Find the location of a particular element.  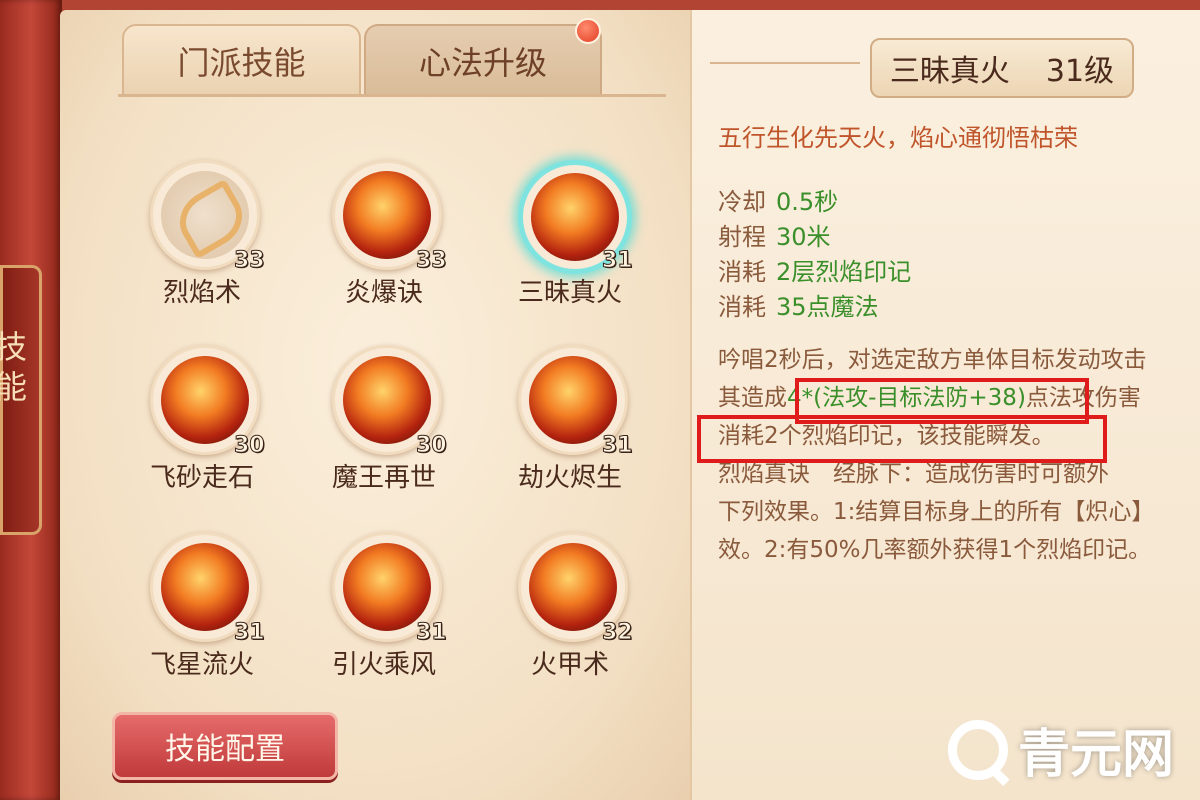

skill-item: 31 引火乘风 is located at coordinates (384, 612).